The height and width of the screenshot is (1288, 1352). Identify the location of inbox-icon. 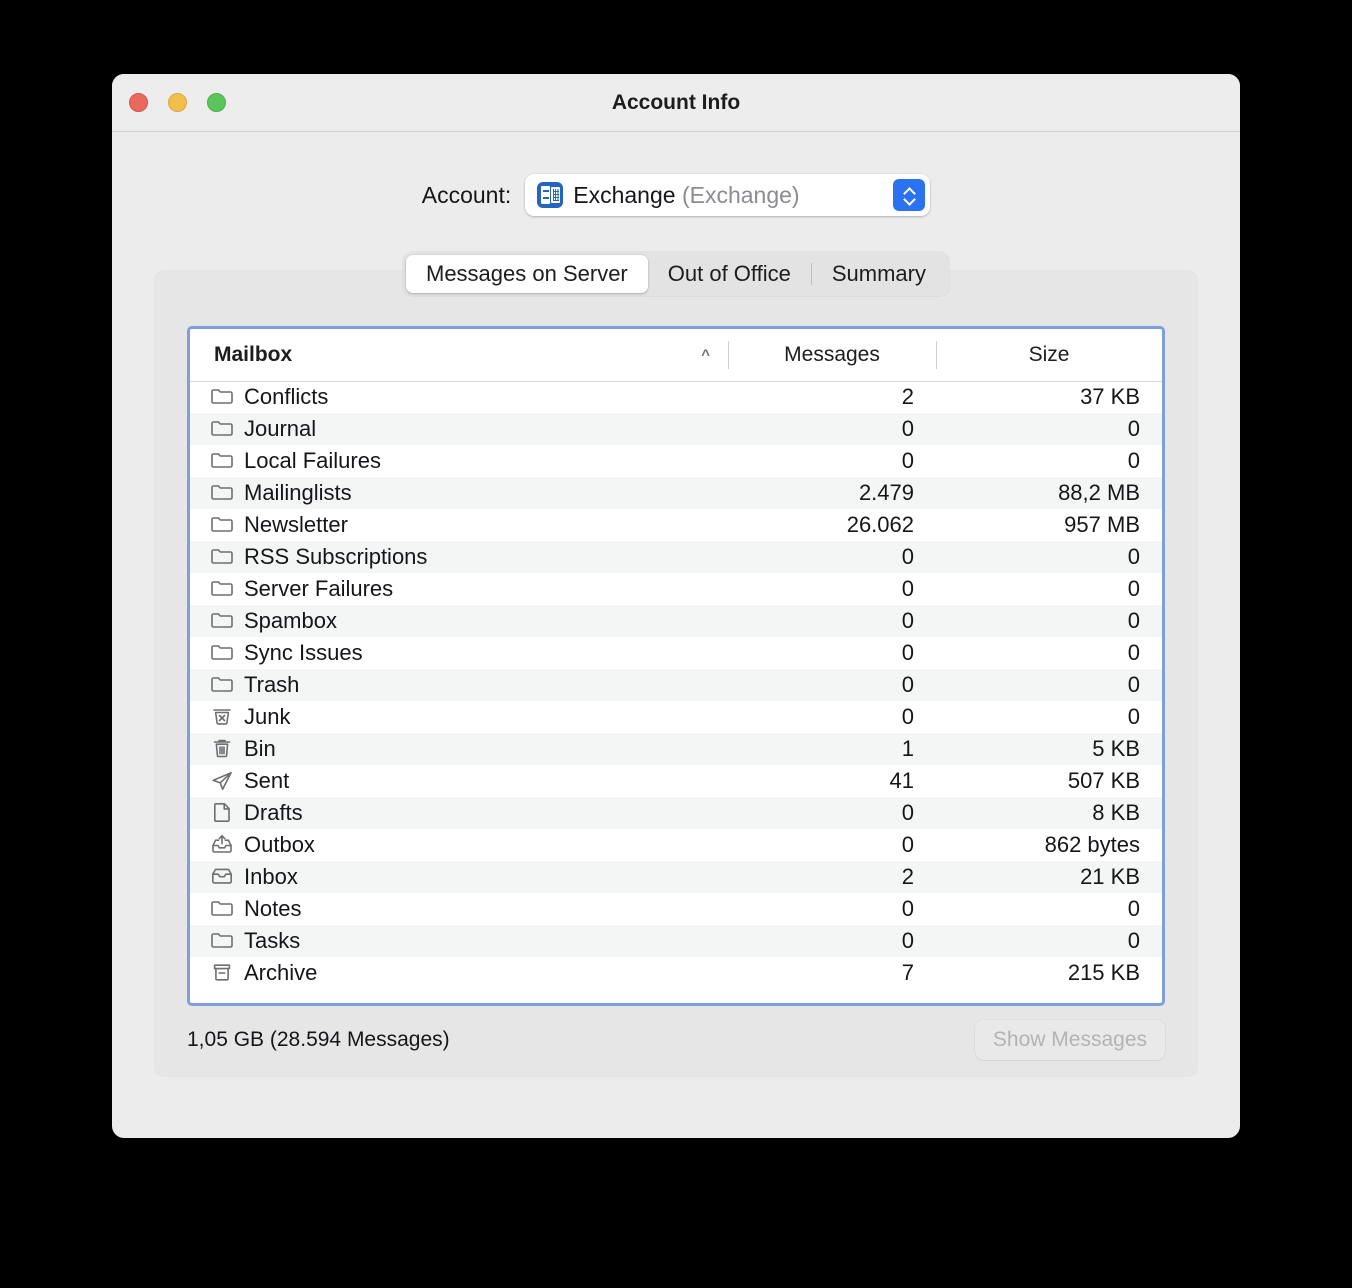
(222, 877).